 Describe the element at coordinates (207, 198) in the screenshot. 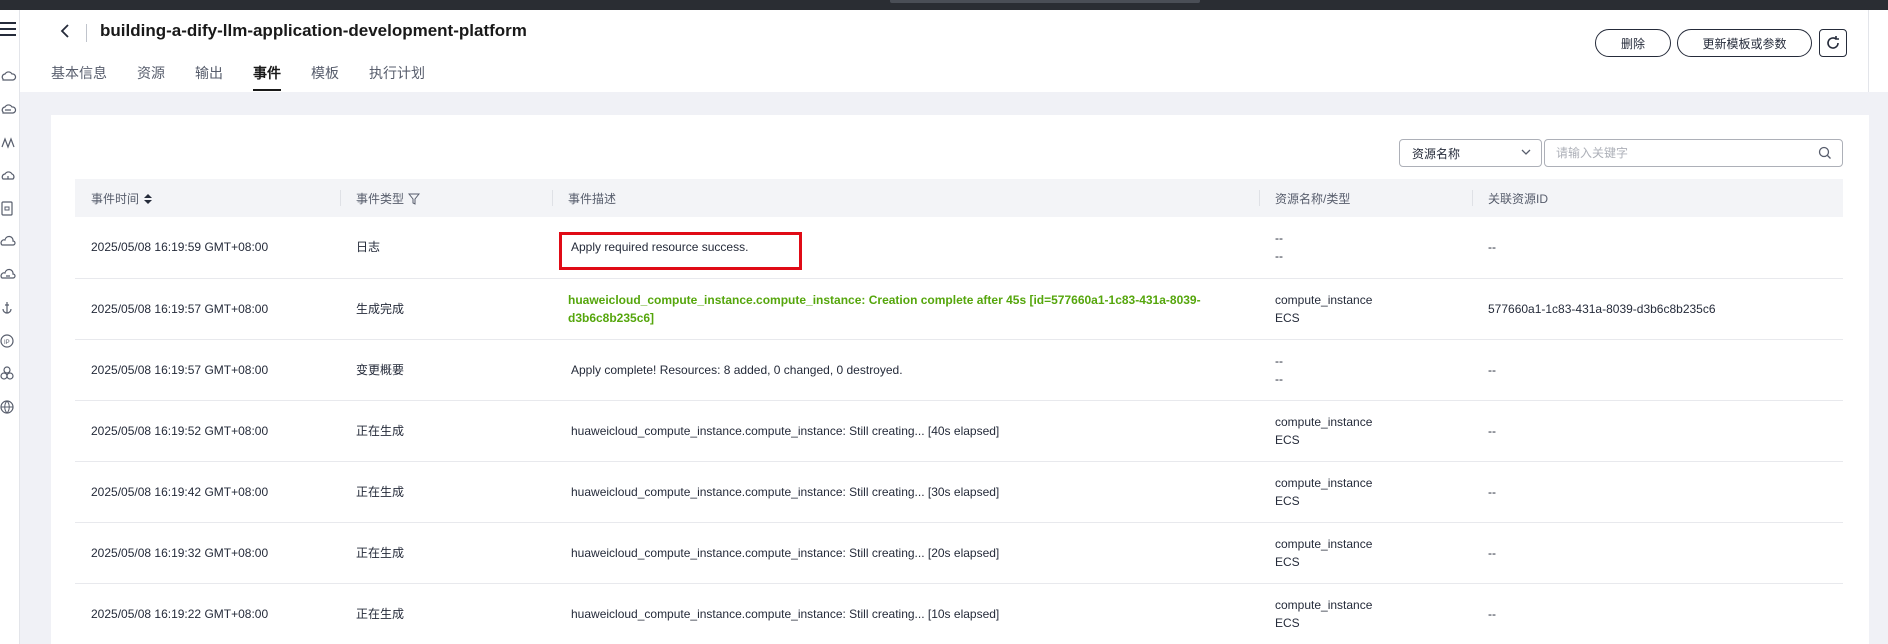

I see `col-event-time: 事件时间` at that location.